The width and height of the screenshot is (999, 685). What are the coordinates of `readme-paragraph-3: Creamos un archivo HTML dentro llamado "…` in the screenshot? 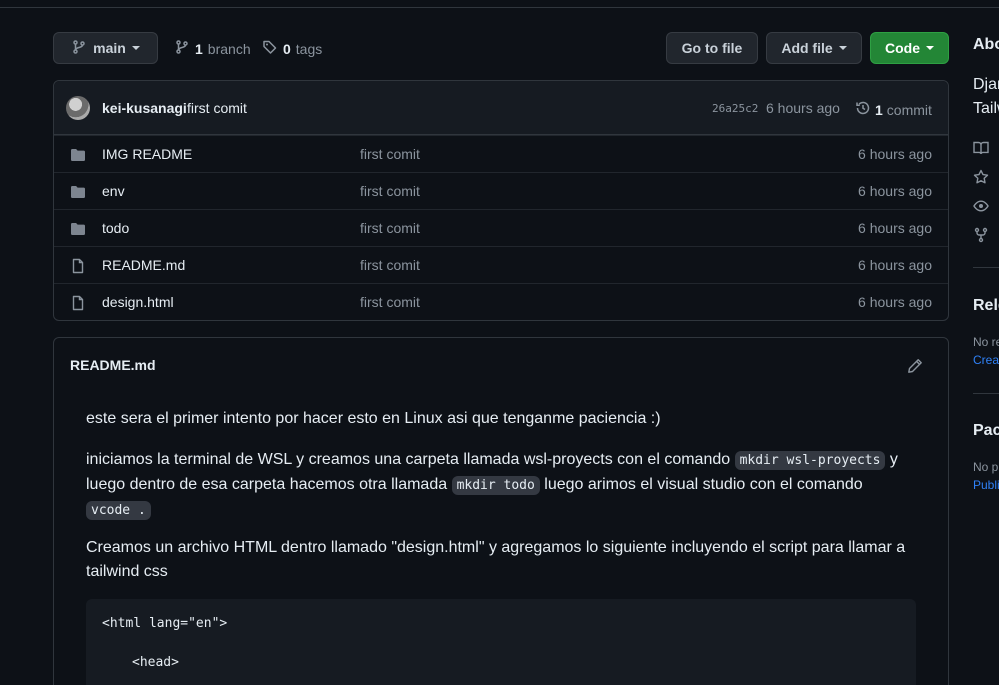 It's located at (496, 559).